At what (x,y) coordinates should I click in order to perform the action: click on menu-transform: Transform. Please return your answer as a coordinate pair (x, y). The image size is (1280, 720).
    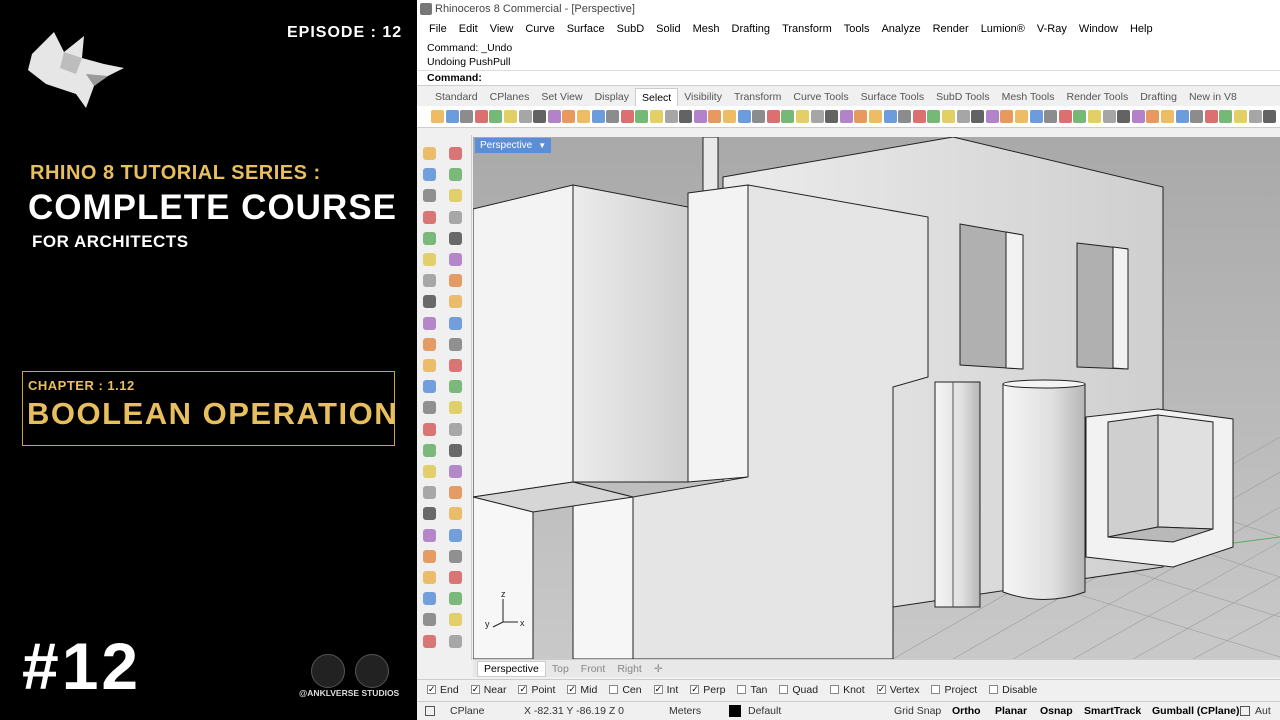
    Looking at the image, I should click on (807, 29).